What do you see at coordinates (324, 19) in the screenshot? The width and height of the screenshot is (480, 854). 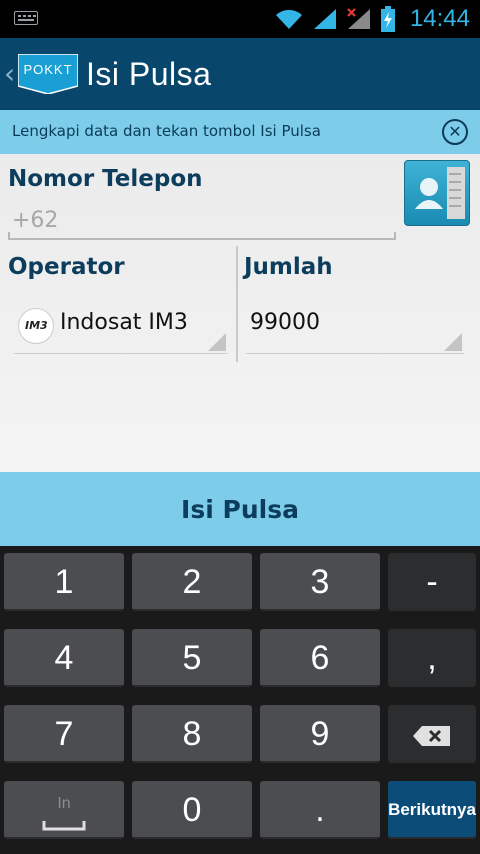 I see `signal-icon` at bounding box center [324, 19].